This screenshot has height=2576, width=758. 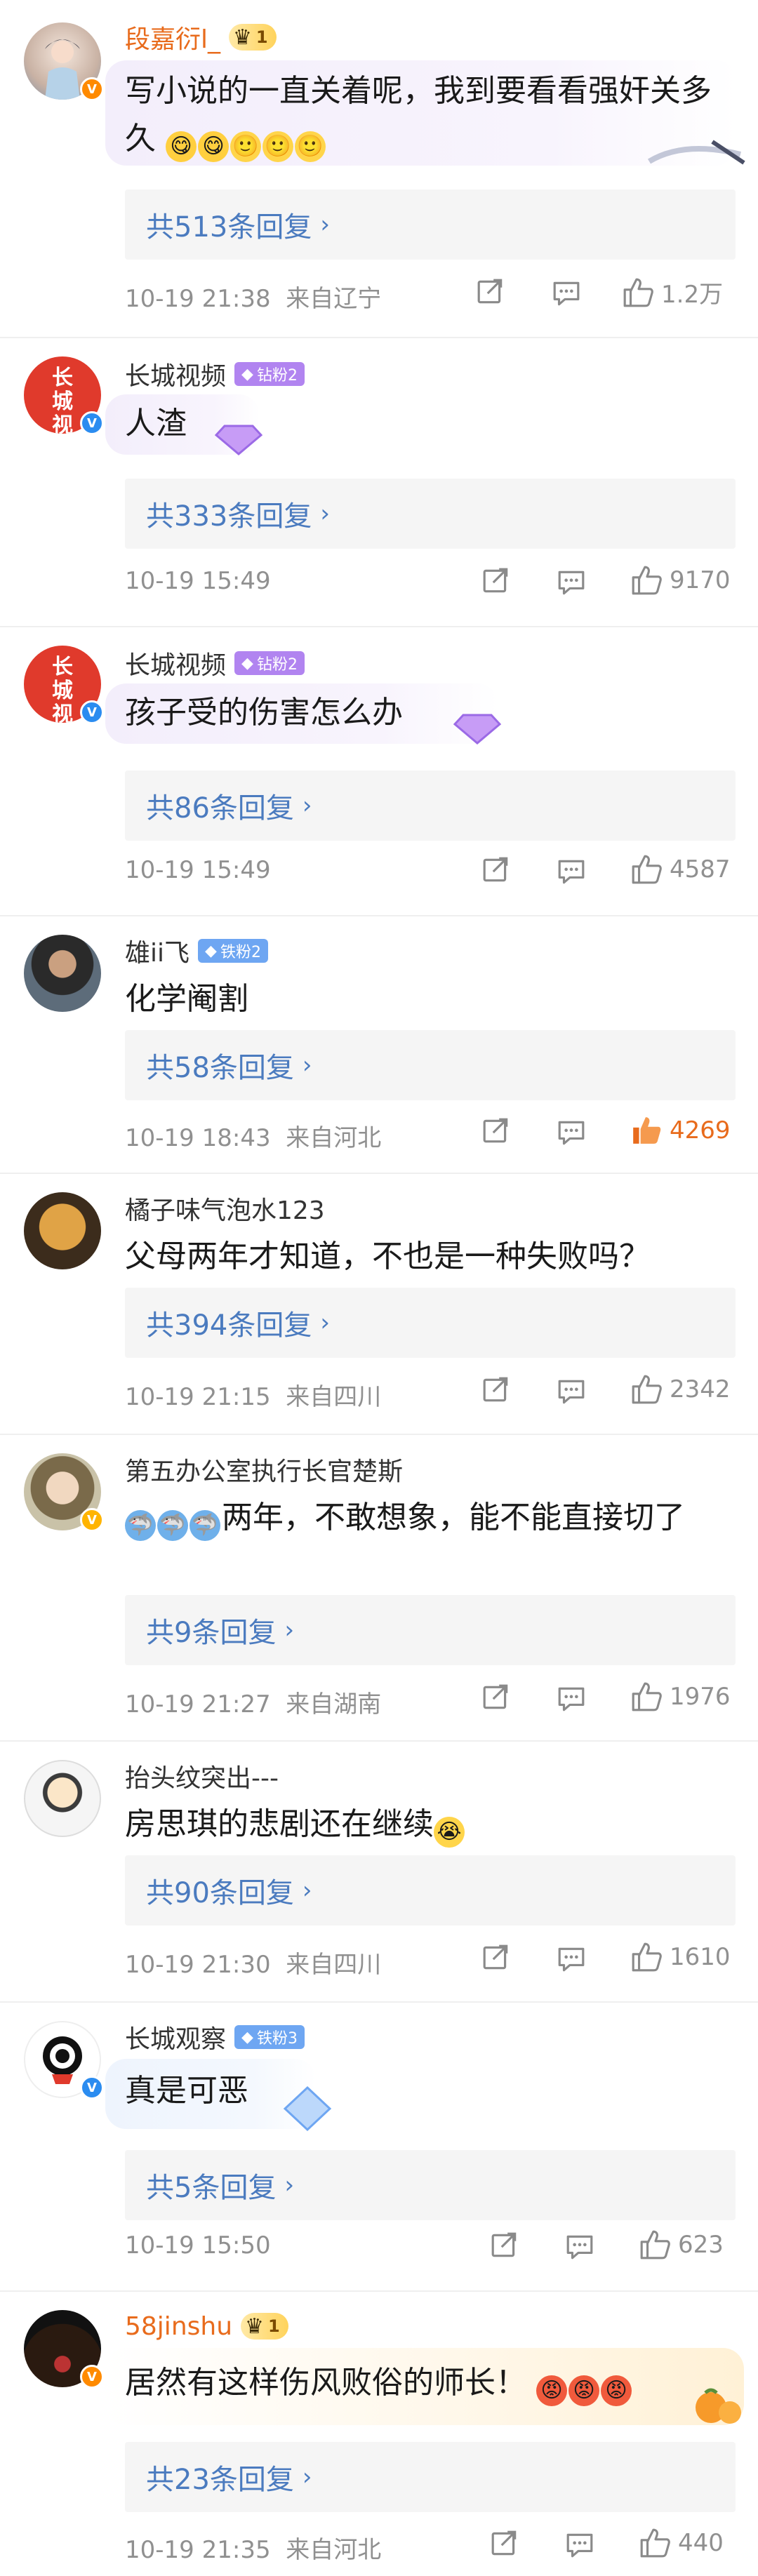 I want to click on like-button: 9170, so click(x=681, y=580).